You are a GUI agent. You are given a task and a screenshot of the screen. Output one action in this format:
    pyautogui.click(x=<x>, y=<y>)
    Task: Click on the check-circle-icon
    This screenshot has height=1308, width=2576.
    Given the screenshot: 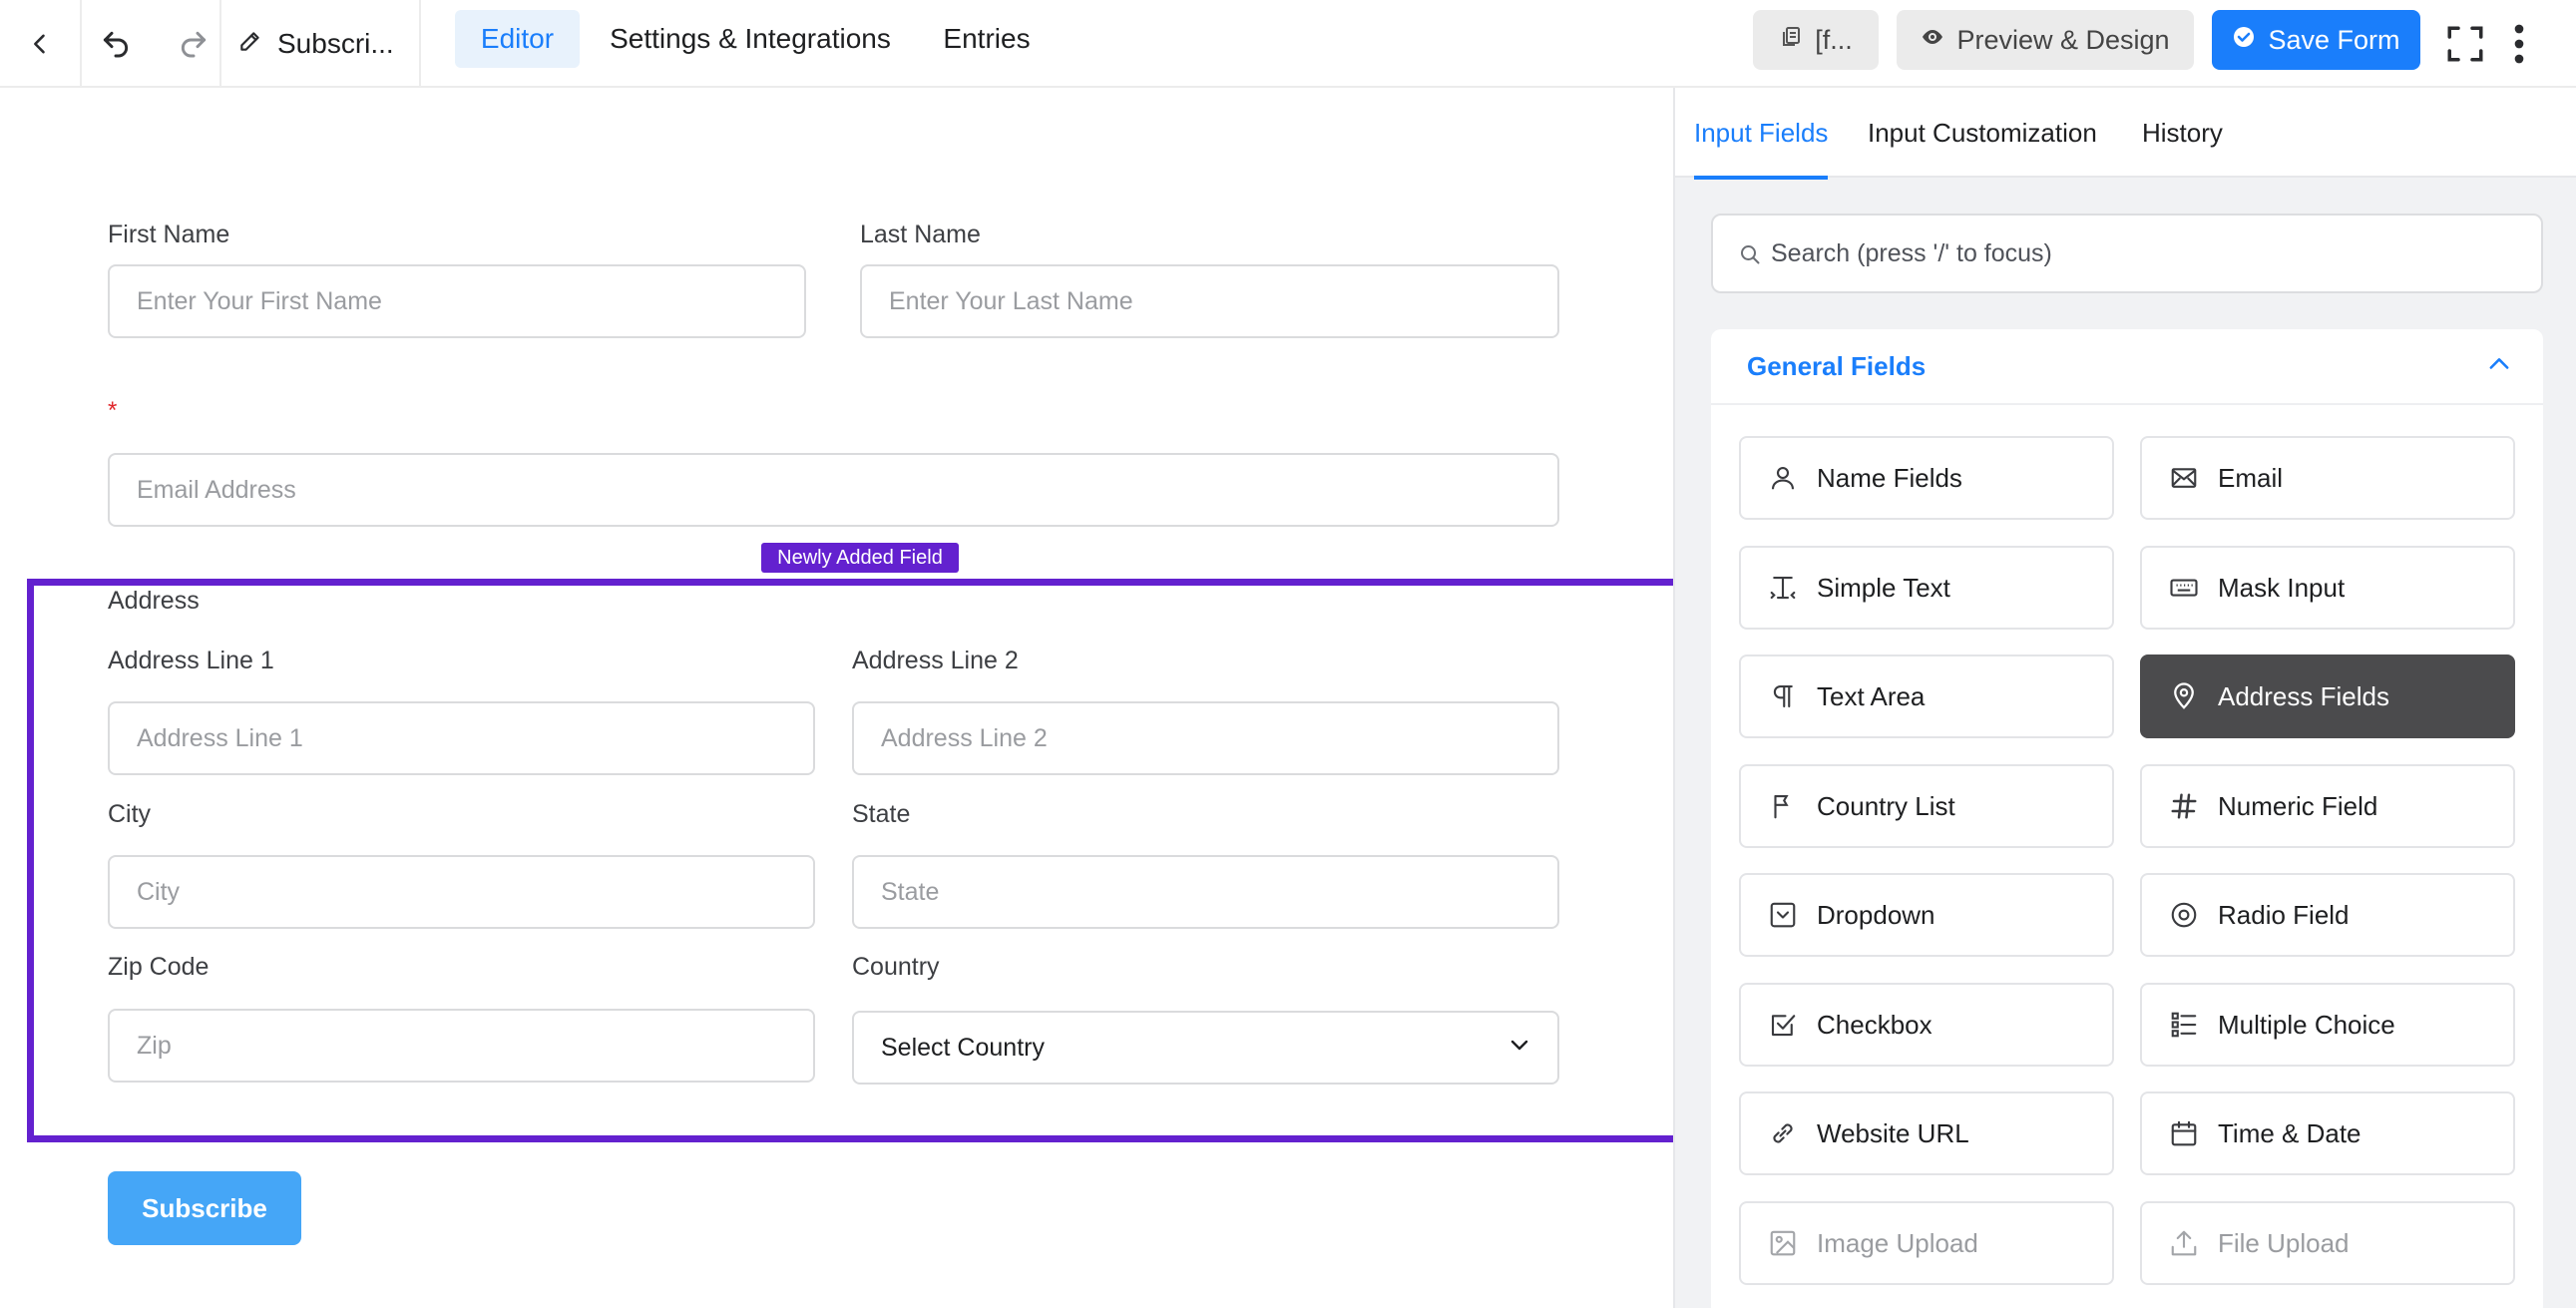 What is the action you would take?
    pyautogui.click(x=2244, y=40)
    